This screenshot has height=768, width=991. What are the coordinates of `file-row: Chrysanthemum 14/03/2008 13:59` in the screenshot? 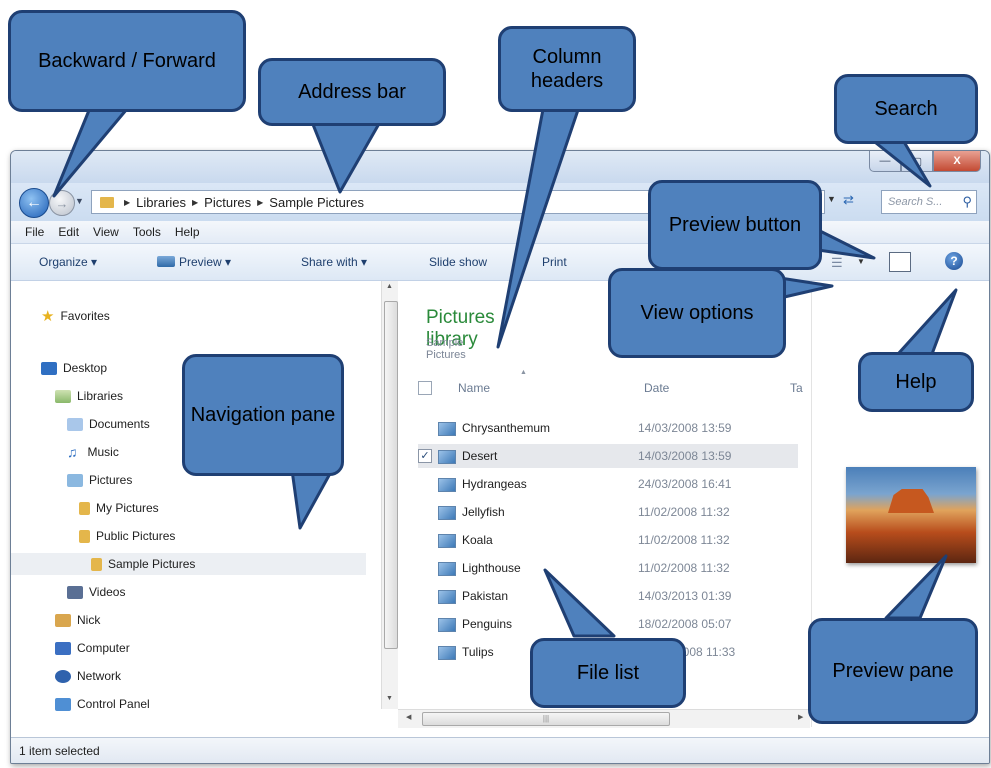 It's located at (608, 428).